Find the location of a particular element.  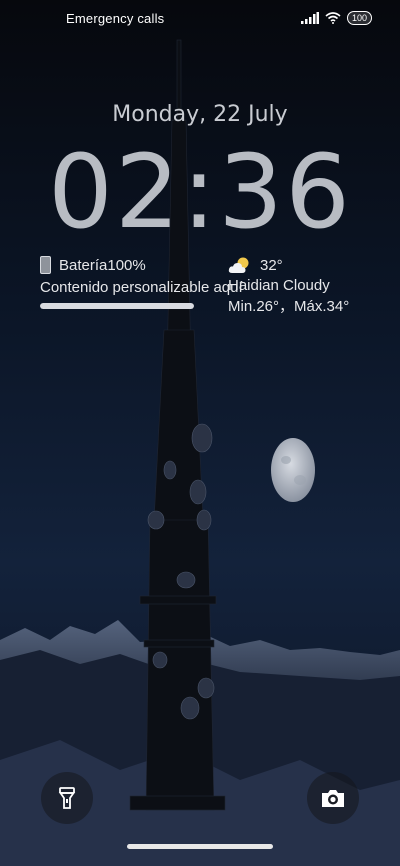

weather-location: Haidian Cloudy is located at coordinates (279, 285).